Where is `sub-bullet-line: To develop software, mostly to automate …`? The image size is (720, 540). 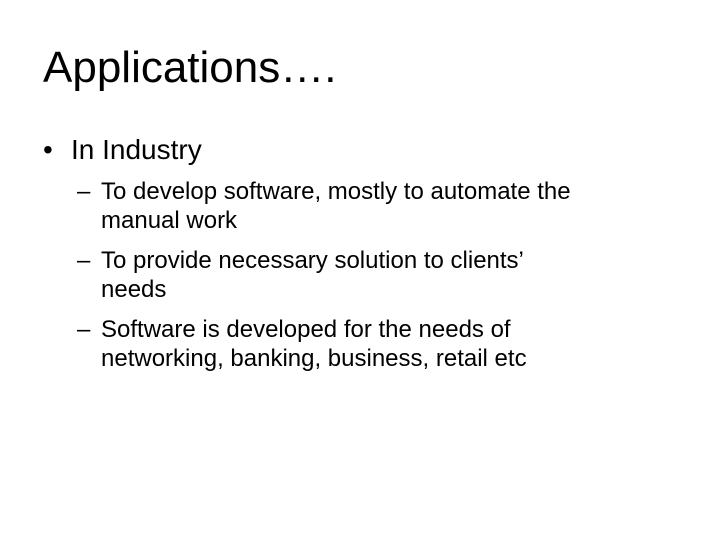 sub-bullet-line: To develop software, mostly to automate … is located at coordinates (336, 191).